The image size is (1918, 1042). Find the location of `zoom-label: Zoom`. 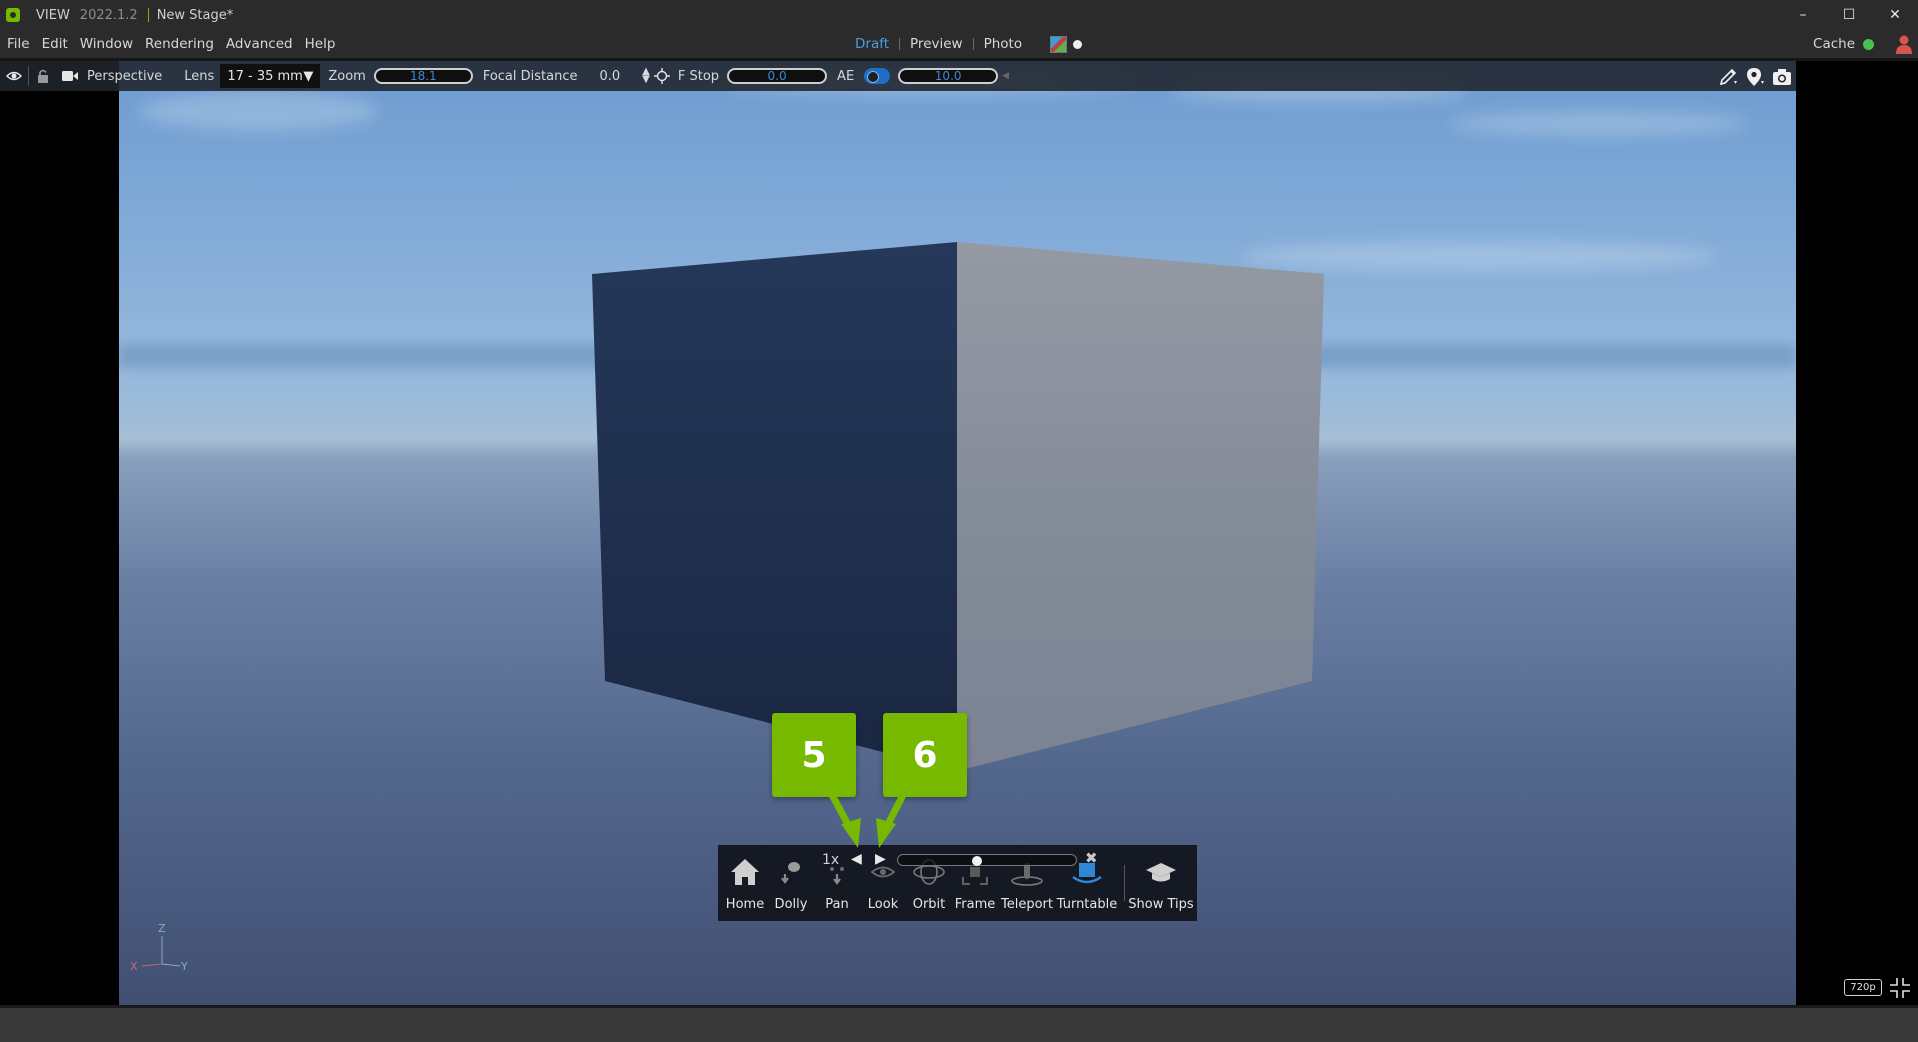

zoom-label: Zoom is located at coordinates (347, 76).